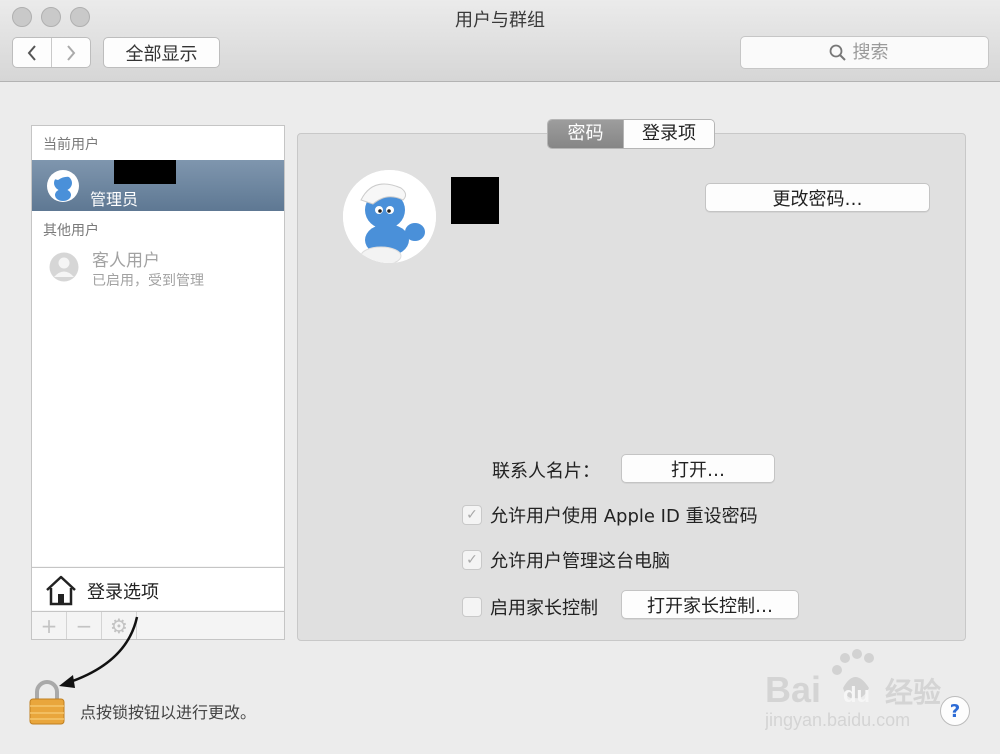  I want to click on user-item-guest: 客人用户 已启用，受到管理, so click(158, 269).